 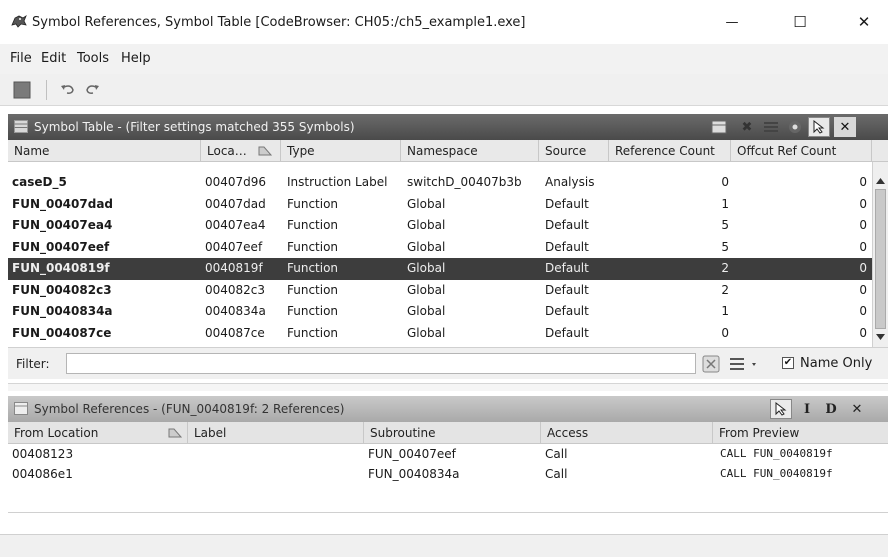 What do you see at coordinates (452, 433) in the screenshot?
I see `col-subroutine: Subroutine` at bounding box center [452, 433].